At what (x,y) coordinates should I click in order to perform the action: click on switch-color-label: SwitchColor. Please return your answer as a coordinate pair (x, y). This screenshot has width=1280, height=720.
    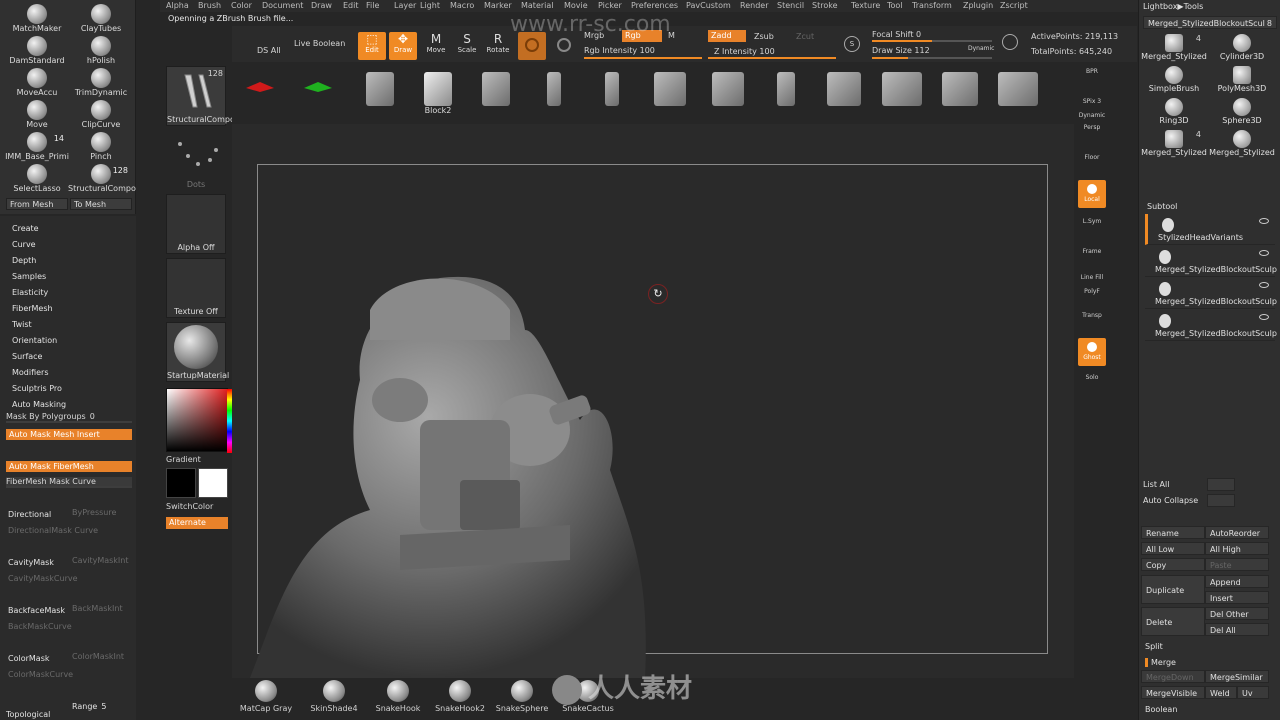
    Looking at the image, I should click on (189, 506).